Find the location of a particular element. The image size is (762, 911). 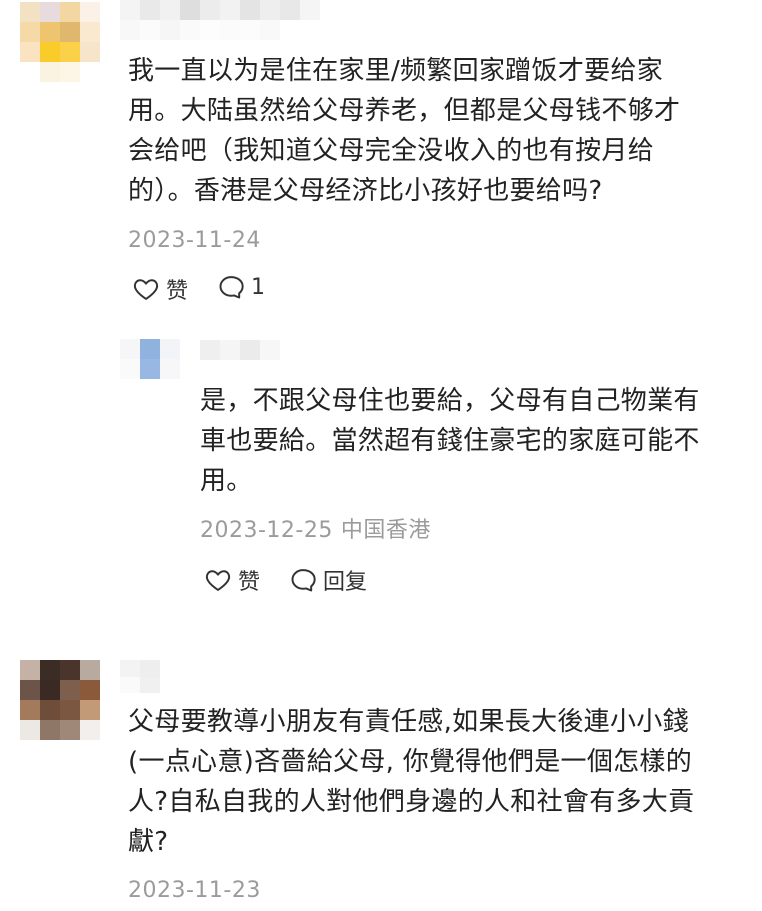

comment-line: (一点心意)吝嗇給父母, 你覺得他們是一個怎樣的 is located at coordinates (410, 762).